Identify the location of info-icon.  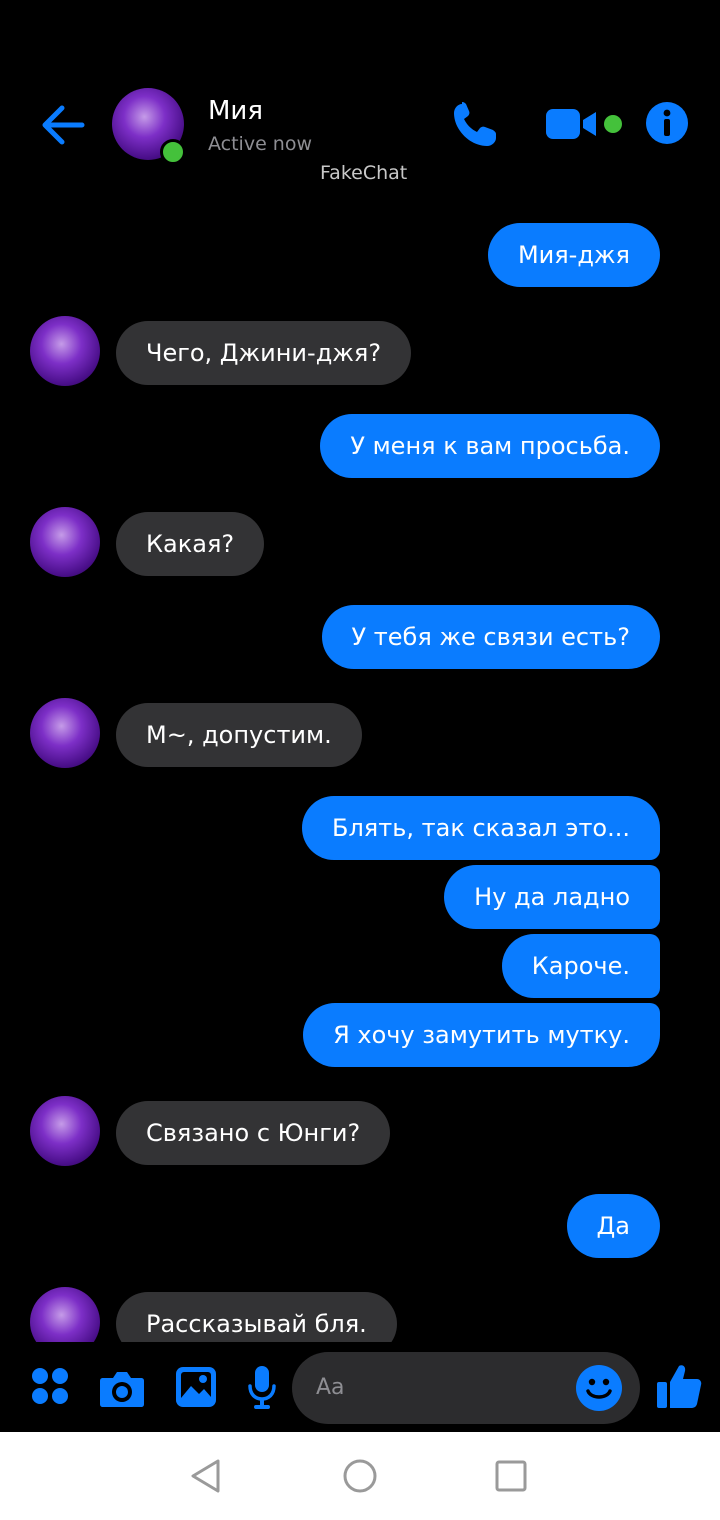
(667, 123).